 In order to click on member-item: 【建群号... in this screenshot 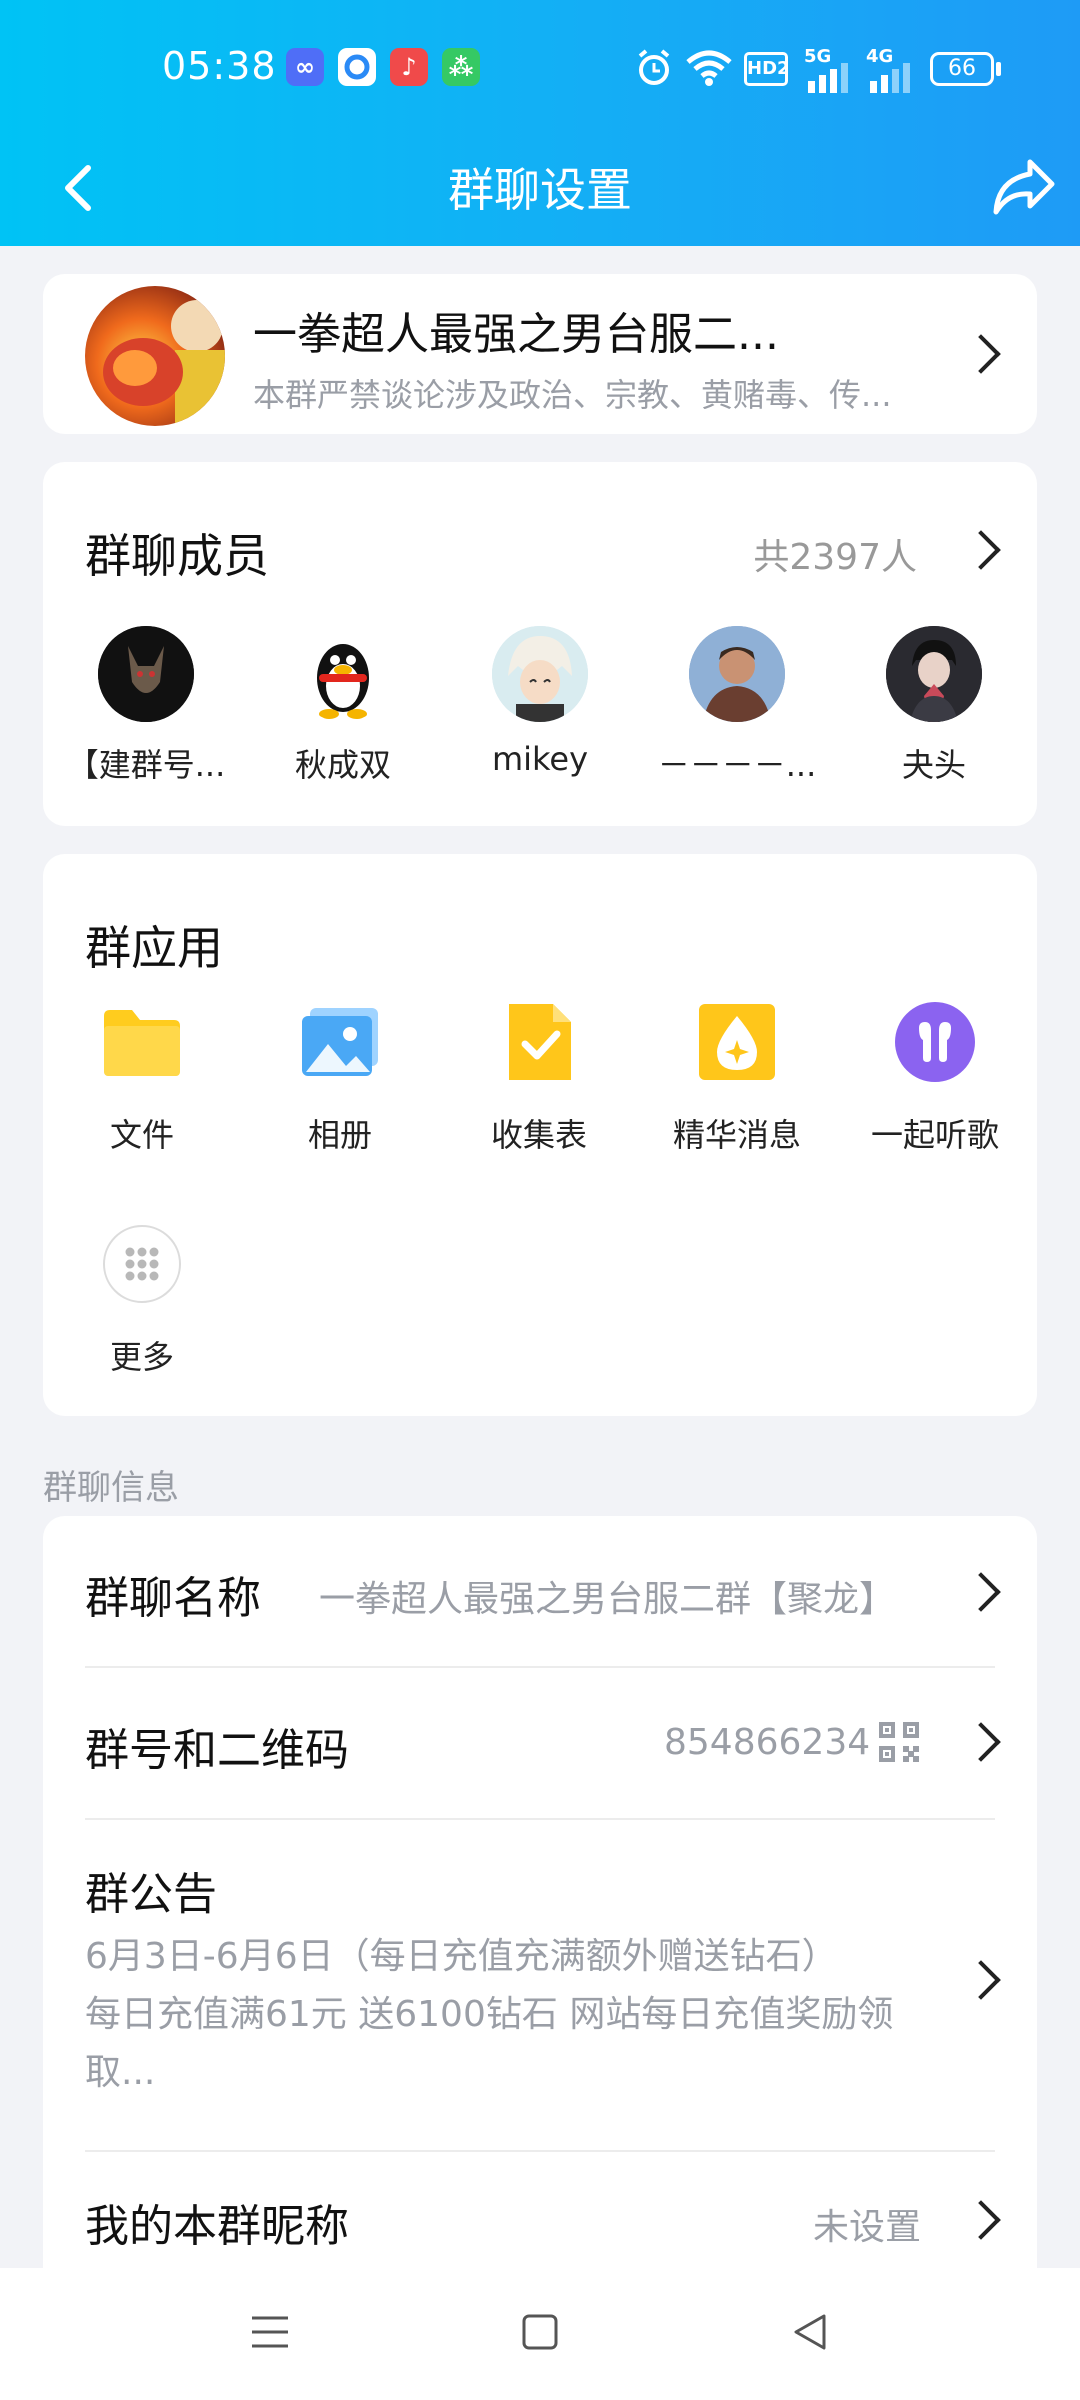, I will do `click(146, 706)`.